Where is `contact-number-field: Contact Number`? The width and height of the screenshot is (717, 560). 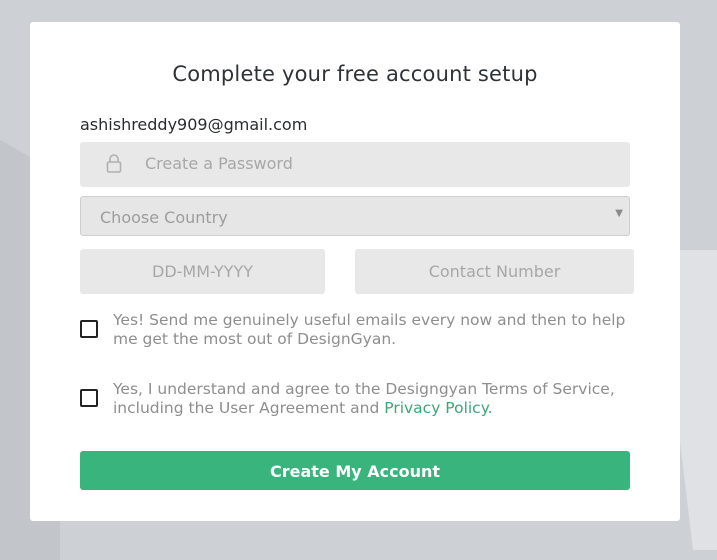
contact-number-field: Contact Number is located at coordinates (494, 271).